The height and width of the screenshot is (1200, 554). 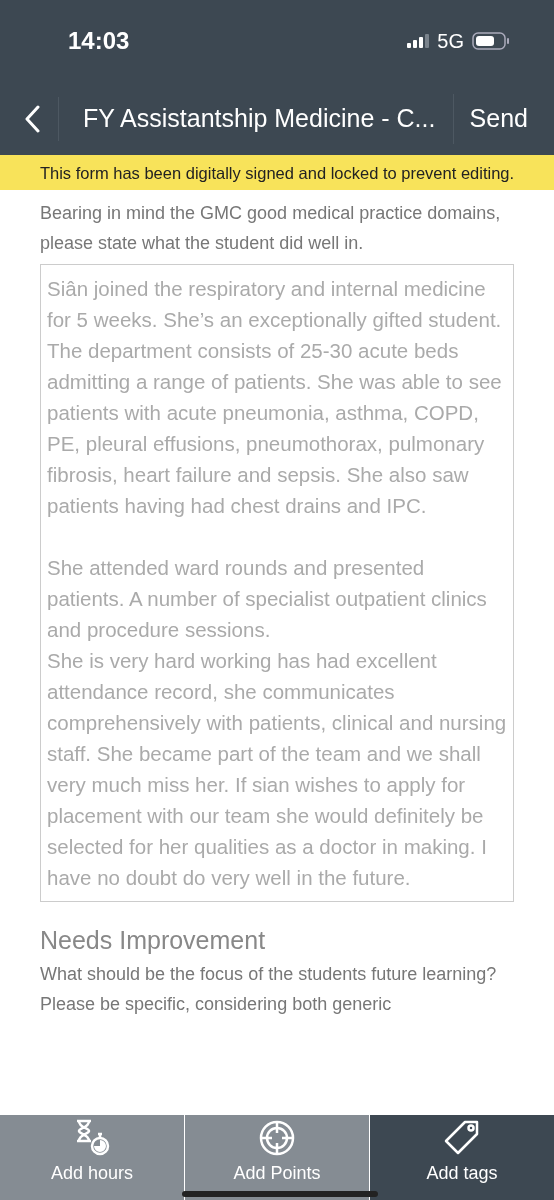 I want to click on signal-icon, so click(x=418, y=41).